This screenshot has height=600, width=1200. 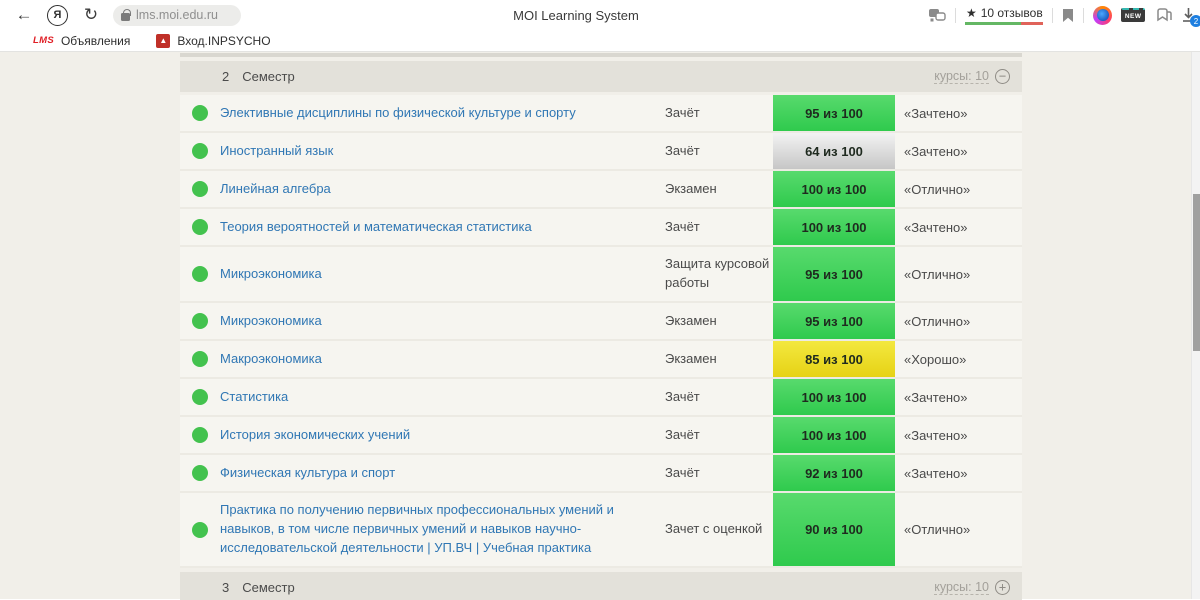 I want to click on back-icon: ←, so click(x=24, y=15).